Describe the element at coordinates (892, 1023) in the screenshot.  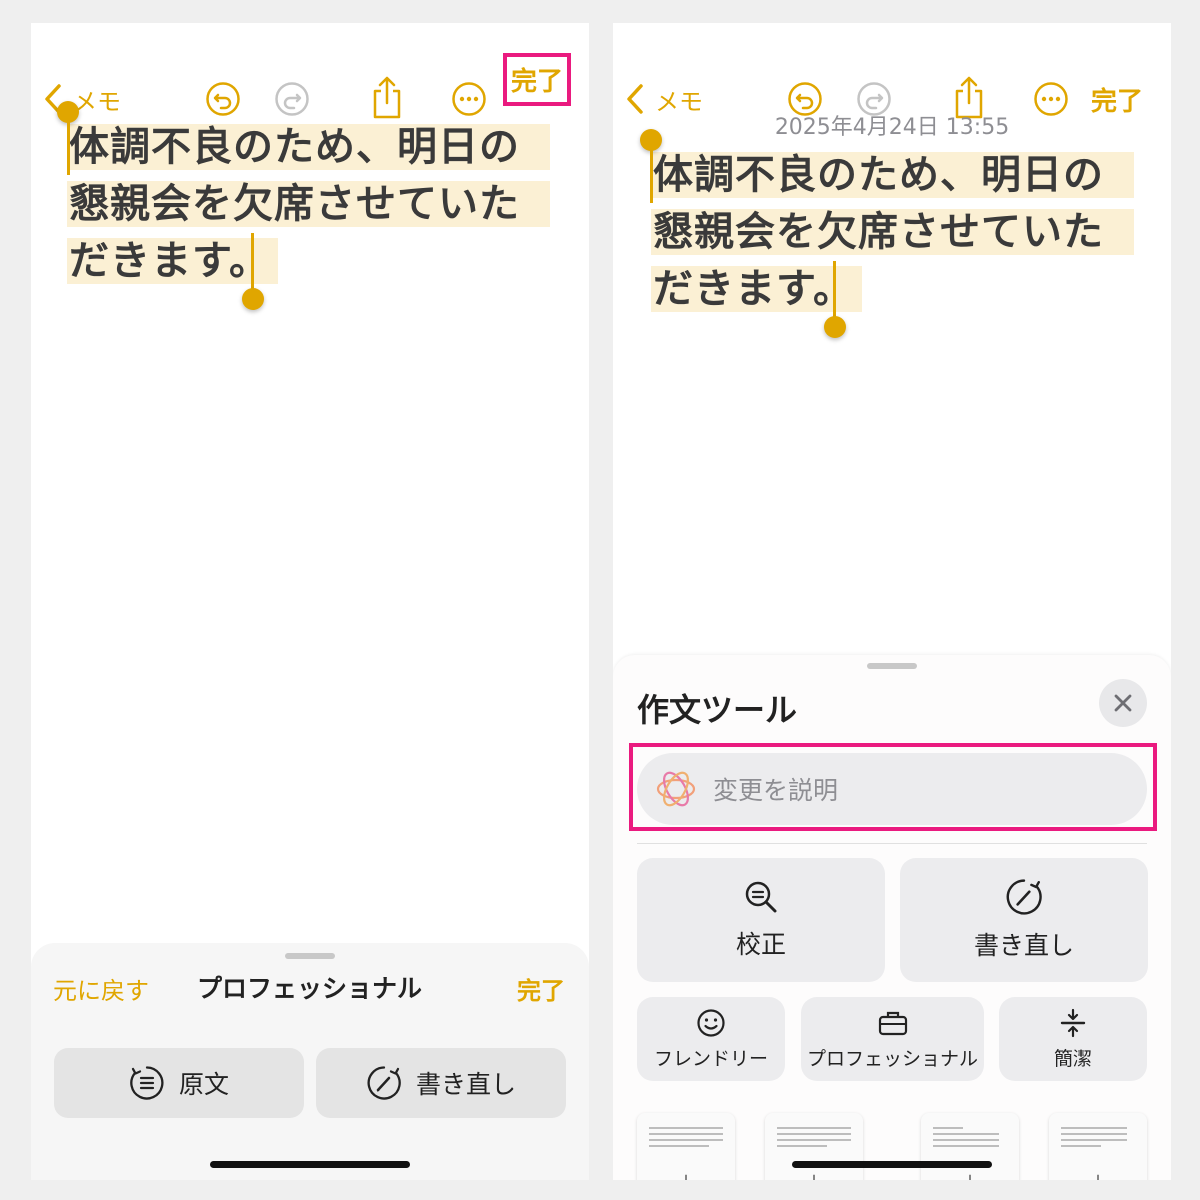
I see `briefcase-icon` at that location.